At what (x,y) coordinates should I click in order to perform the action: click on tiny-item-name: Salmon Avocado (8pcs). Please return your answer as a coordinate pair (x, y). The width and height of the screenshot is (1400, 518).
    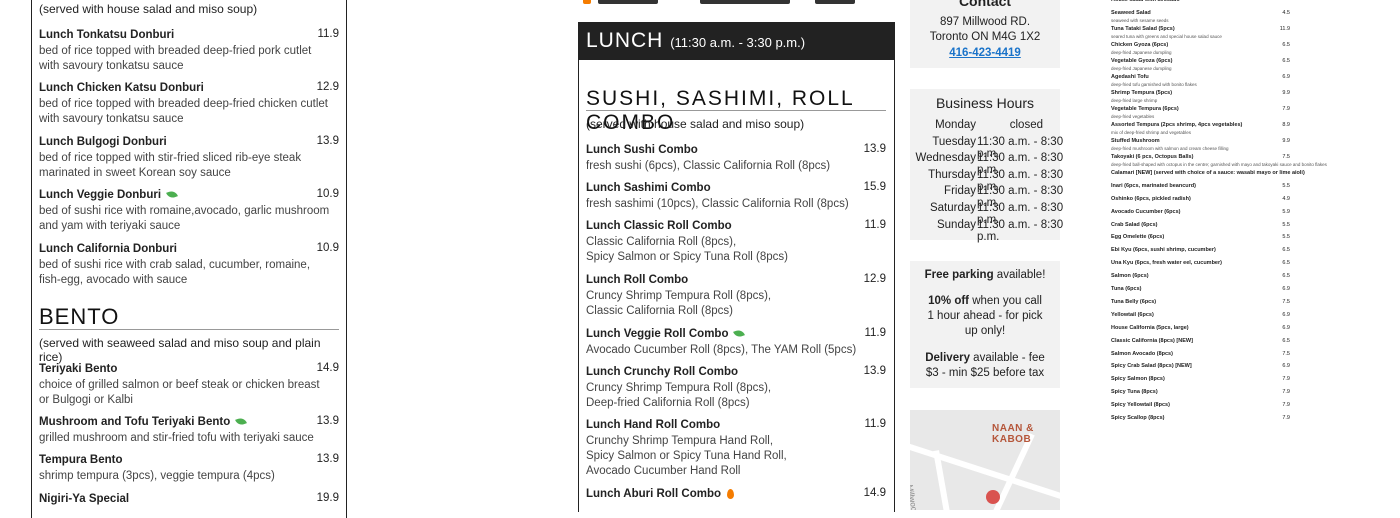
    Looking at the image, I should click on (1142, 353).